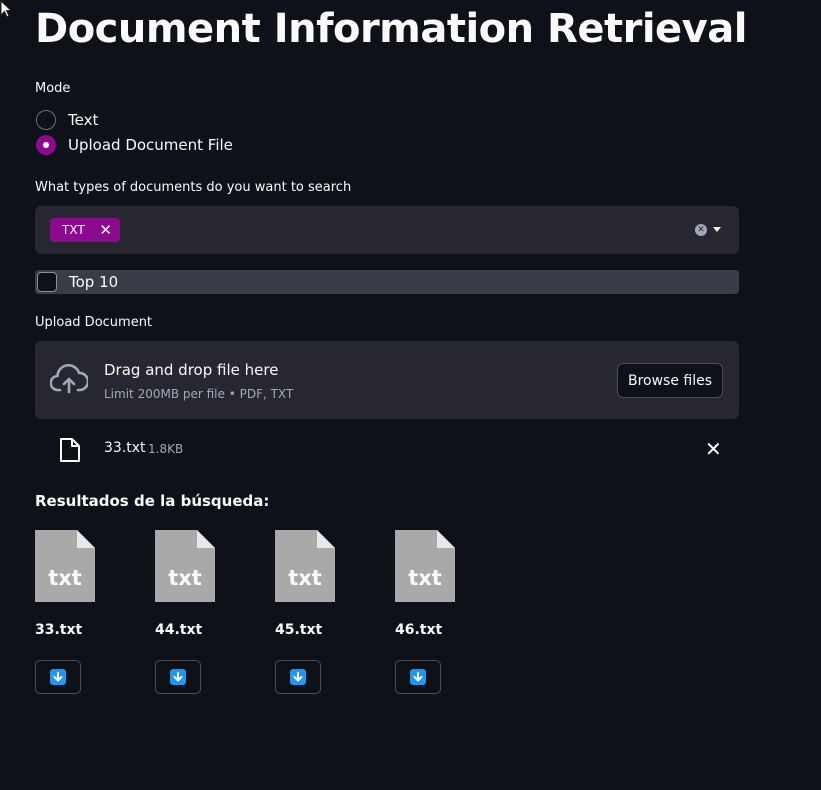 This screenshot has width=821, height=790. What do you see at coordinates (83, 120) in the screenshot?
I see `radio-label: Text` at bounding box center [83, 120].